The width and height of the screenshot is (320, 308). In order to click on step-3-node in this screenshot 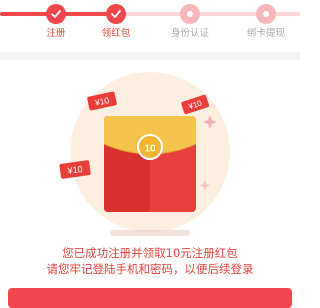, I will do `click(190, 14)`.